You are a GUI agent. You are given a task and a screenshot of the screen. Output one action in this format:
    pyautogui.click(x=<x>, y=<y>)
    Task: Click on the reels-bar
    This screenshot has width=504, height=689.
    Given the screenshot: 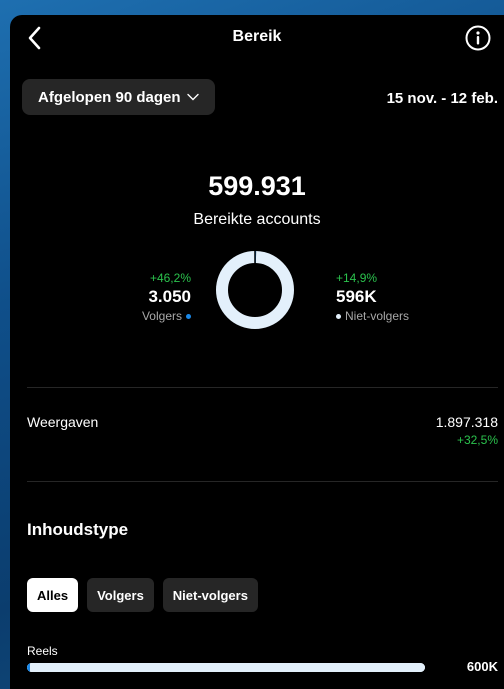 What is the action you would take?
    pyautogui.click(x=226, y=667)
    